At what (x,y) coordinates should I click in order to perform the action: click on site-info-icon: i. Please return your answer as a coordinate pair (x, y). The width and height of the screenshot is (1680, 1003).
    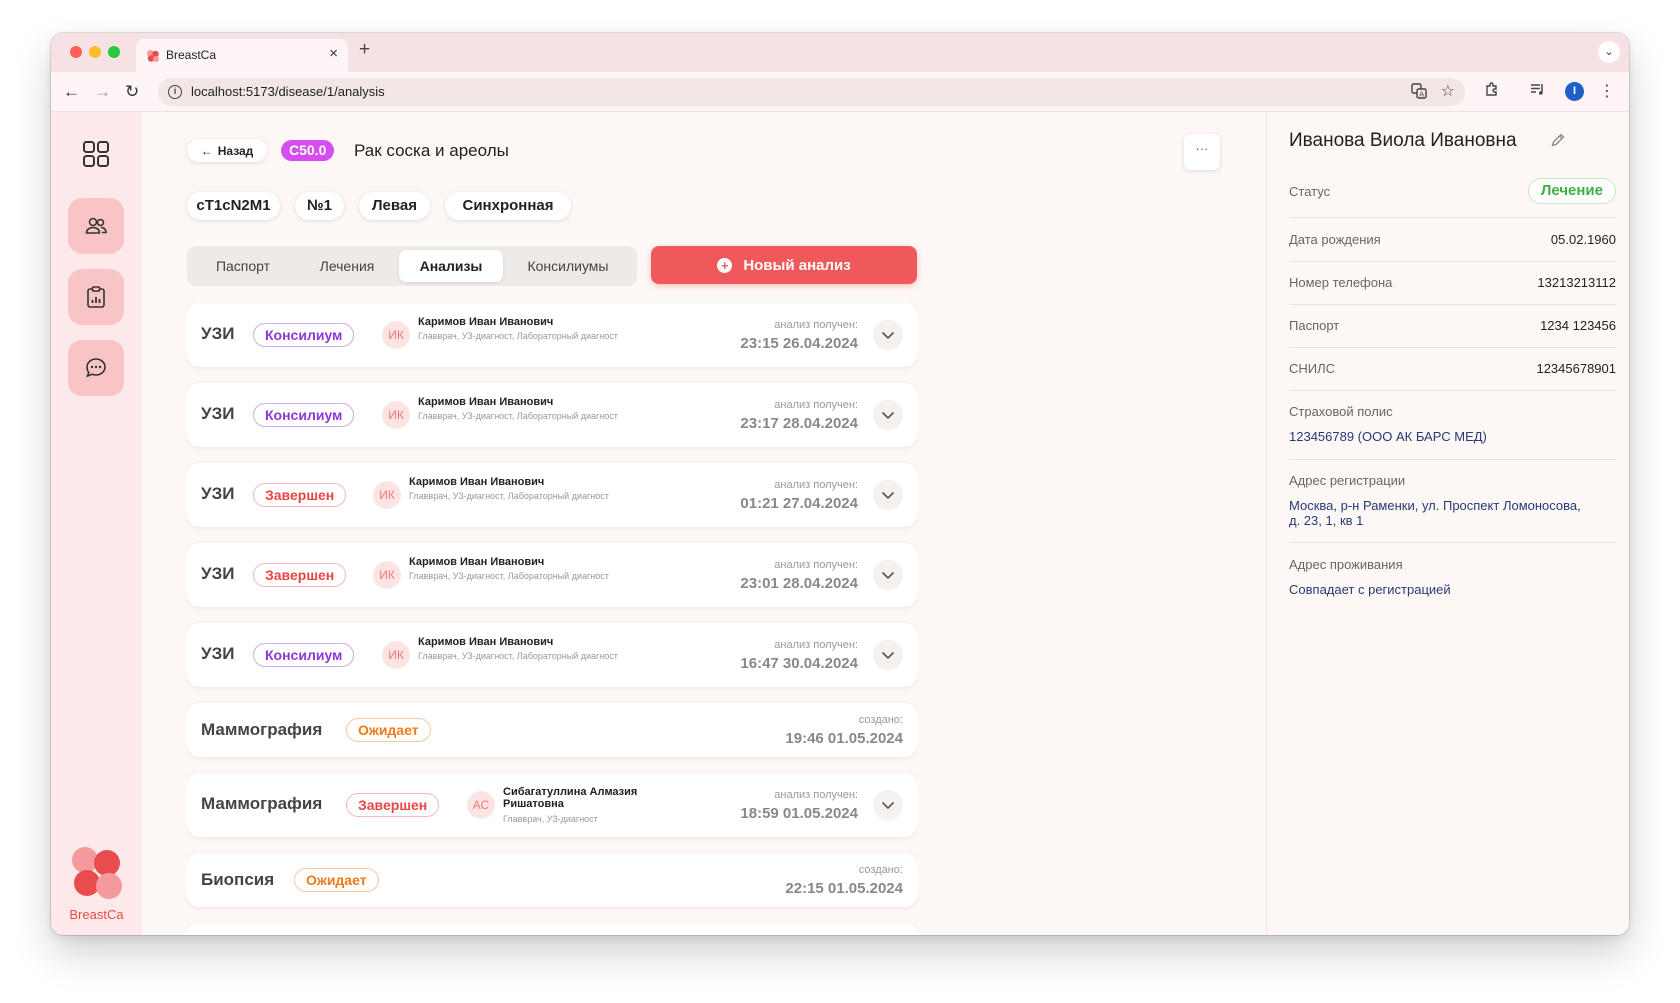
    Looking at the image, I should click on (175, 92).